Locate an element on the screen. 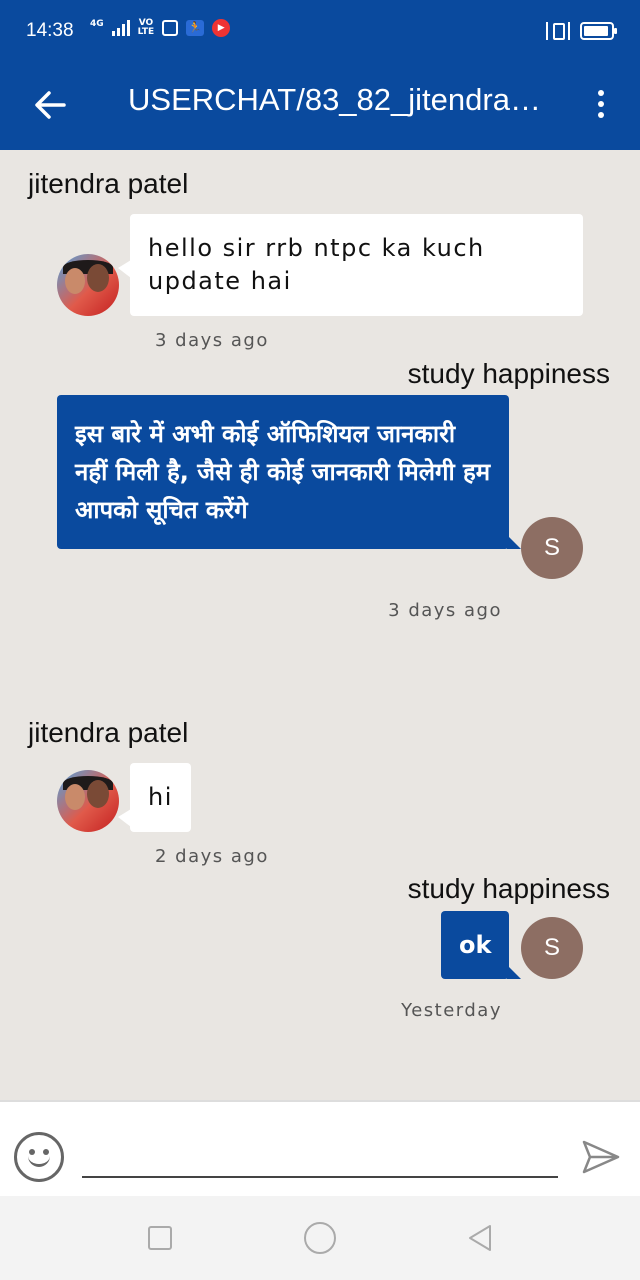  status-icons-right is located at coordinates (581, 31).